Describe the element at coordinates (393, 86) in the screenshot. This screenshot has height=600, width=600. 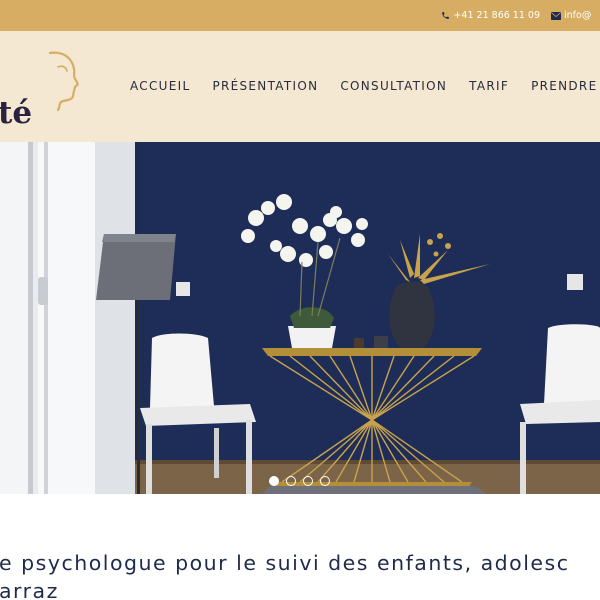
I see `nav-item-consultation: CONSULTATION` at that location.